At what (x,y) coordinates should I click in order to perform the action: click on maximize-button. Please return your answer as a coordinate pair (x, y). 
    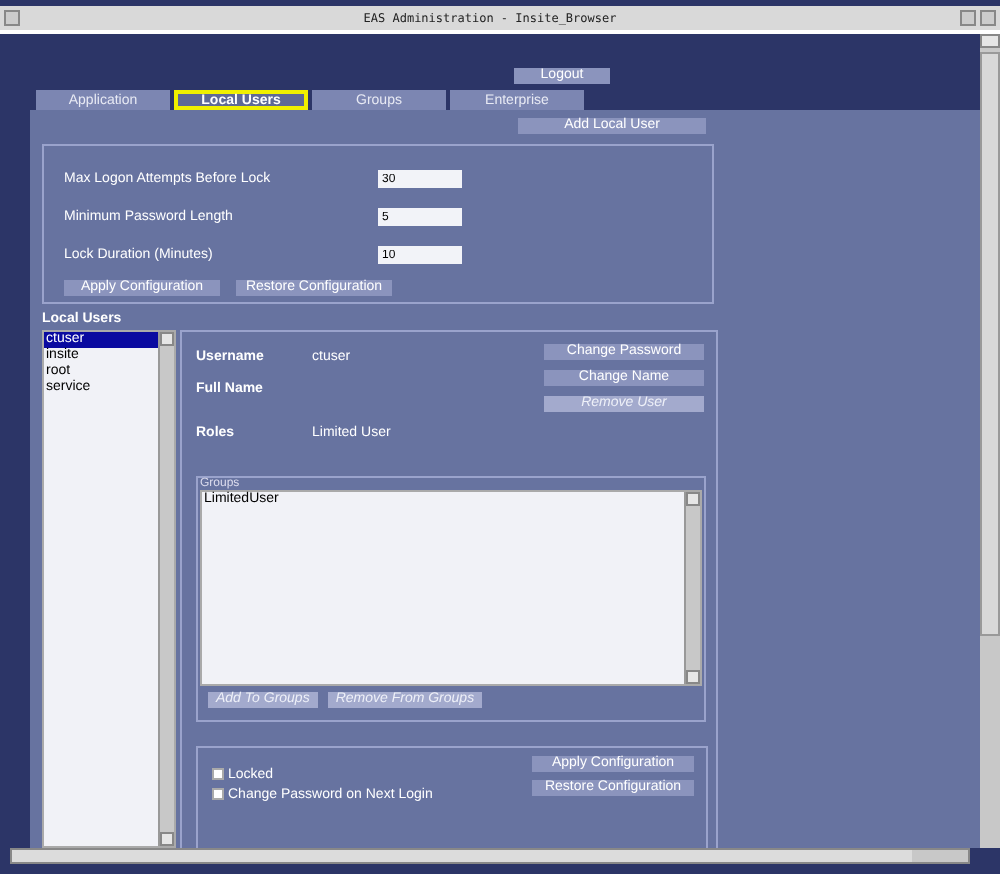
    Looking at the image, I should click on (988, 18).